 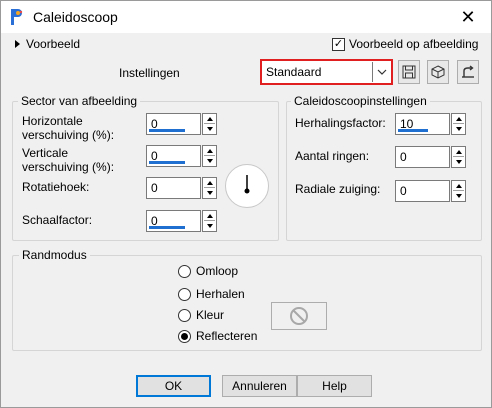 What do you see at coordinates (17, 17) in the screenshot?
I see `app-icon` at bounding box center [17, 17].